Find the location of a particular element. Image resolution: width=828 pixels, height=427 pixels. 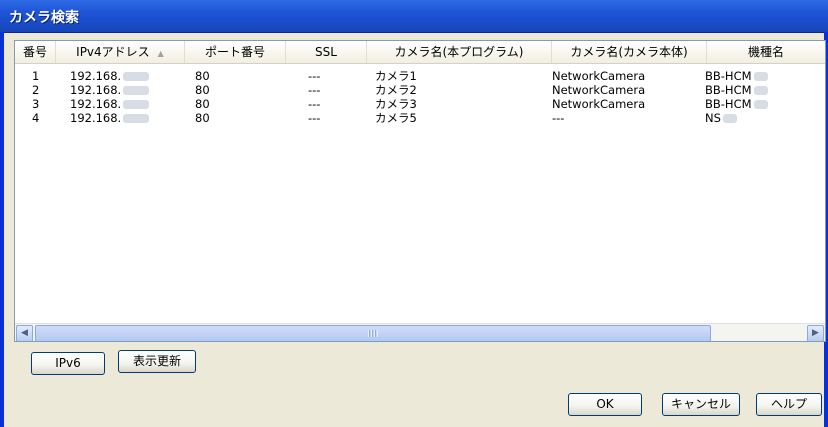

ok-button: OK is located at coordinates (605, 404).